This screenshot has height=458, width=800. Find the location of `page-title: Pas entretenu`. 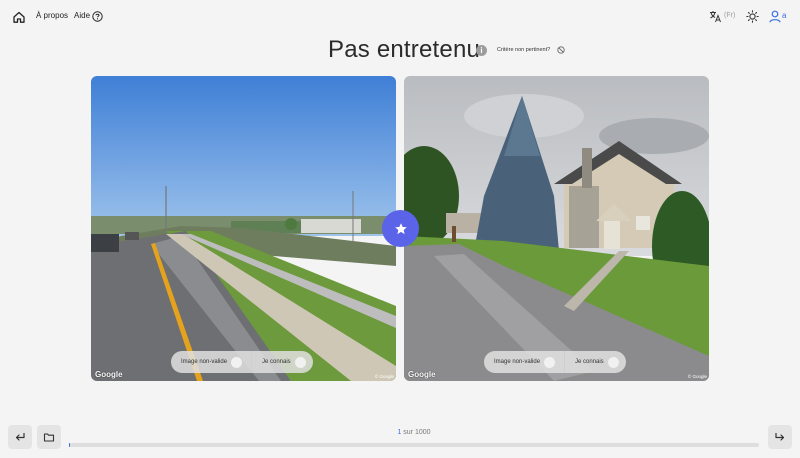

page-title: Pas entretenu is located at coordinates (404, 49).